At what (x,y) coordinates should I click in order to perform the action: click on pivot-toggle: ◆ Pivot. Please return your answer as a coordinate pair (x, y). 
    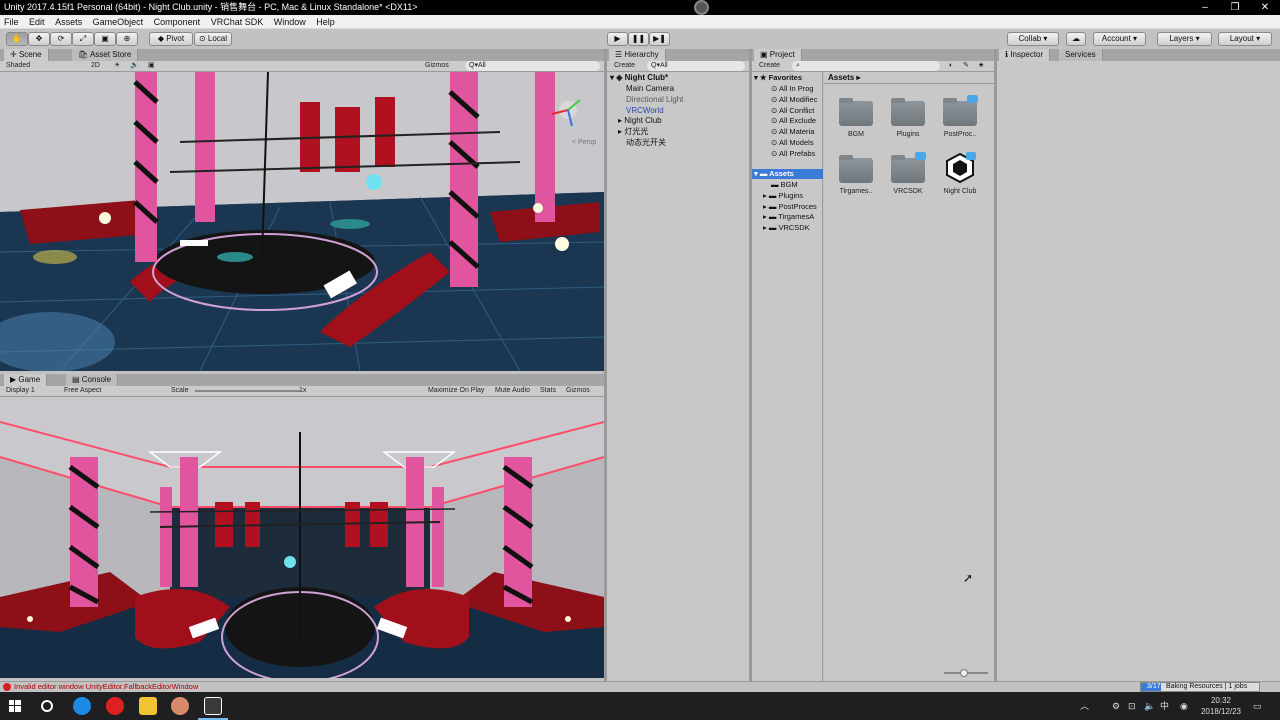
    Looking at the image, I should click on (171, 39).